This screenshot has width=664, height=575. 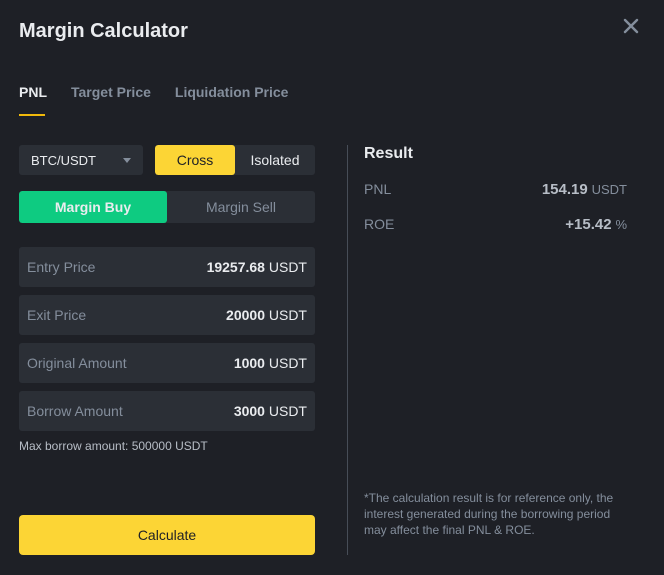 I want to click on result-title: Result, so click(x=388, y=153).